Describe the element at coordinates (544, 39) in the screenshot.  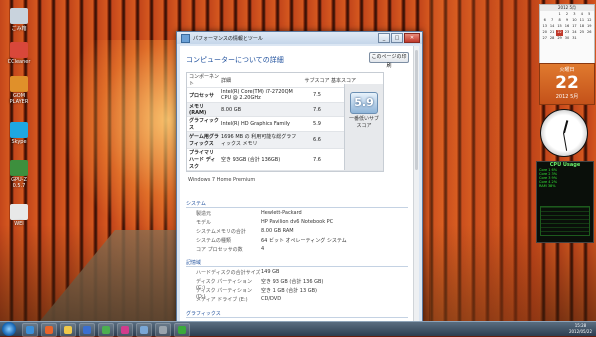
I see `calendar-day: 27` at that location.